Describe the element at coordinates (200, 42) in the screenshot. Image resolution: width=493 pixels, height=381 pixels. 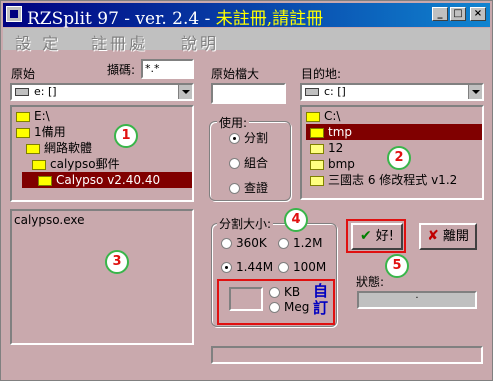
I see `menu-help: 說明` at that location.